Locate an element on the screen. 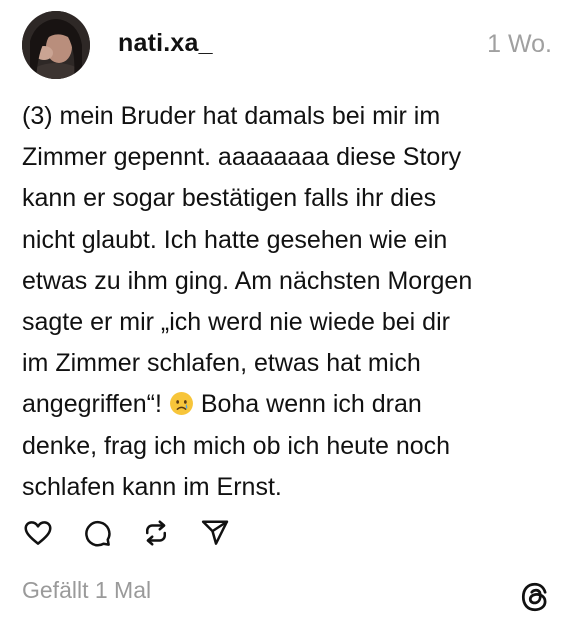 The height and width of the screenshot is (633, 568). comment-button is located at coordinates (97, 533).